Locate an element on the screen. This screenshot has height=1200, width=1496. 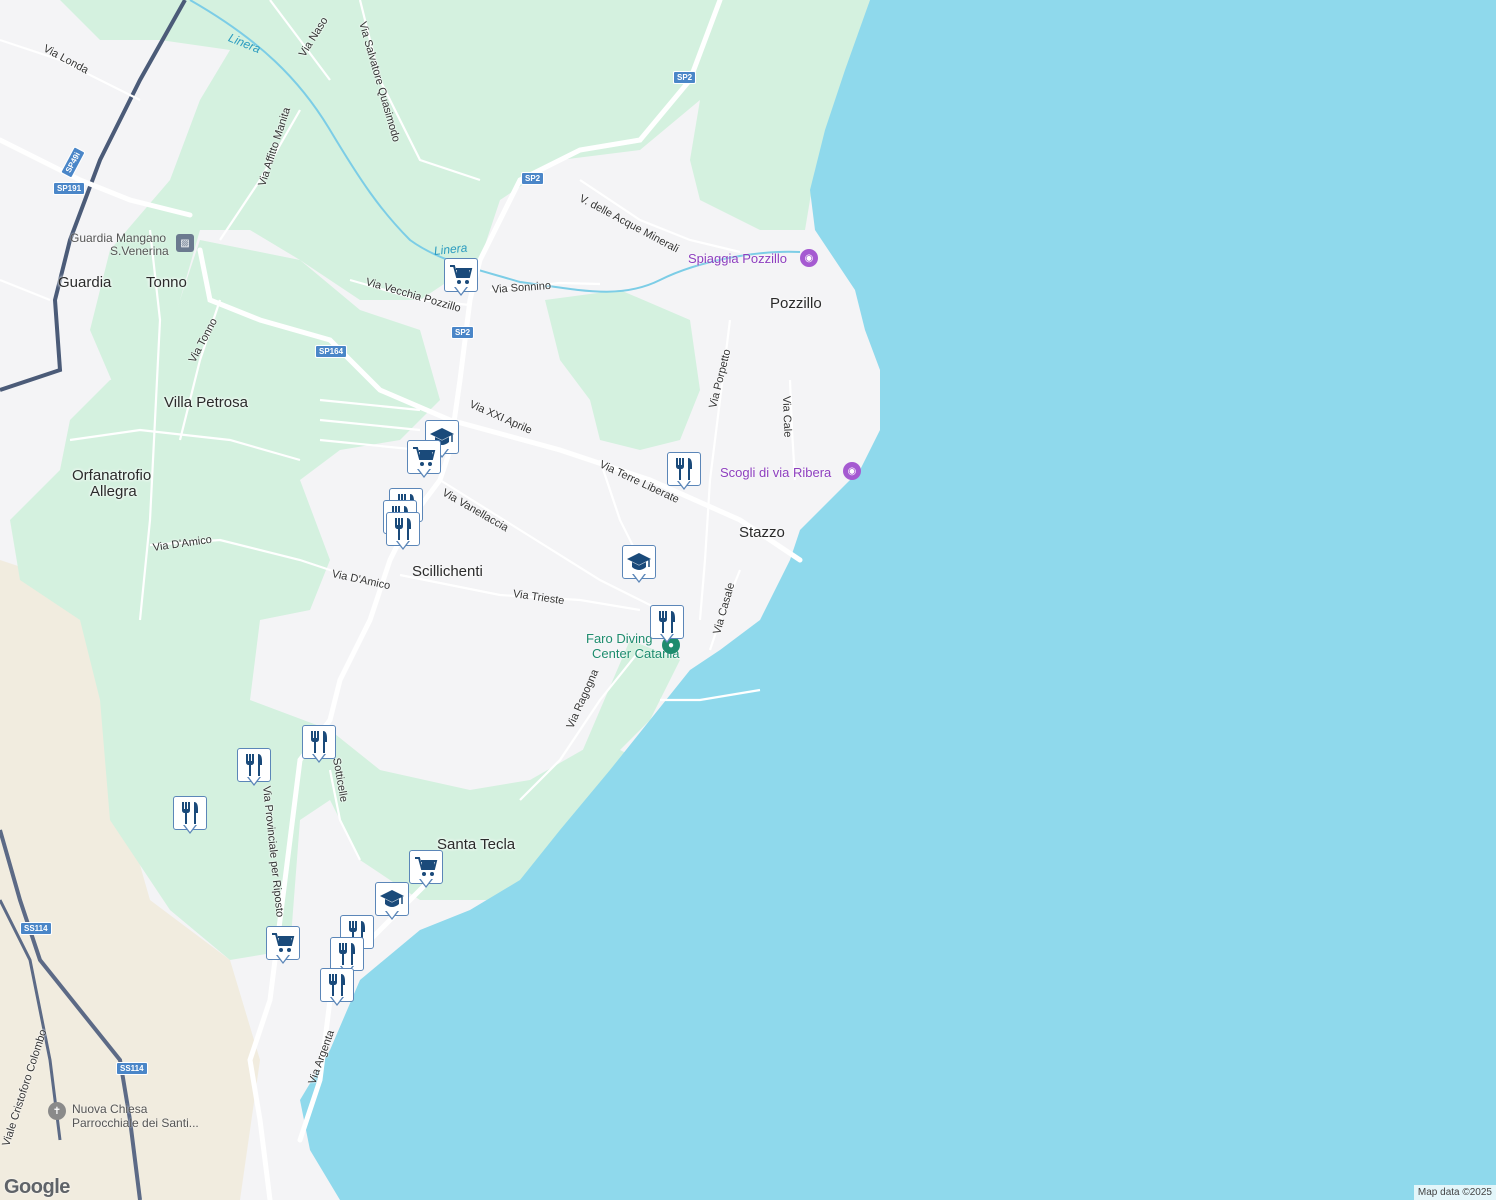
place-orfanatrofio-allegra: Allegra is located at coordinates (113, 491).